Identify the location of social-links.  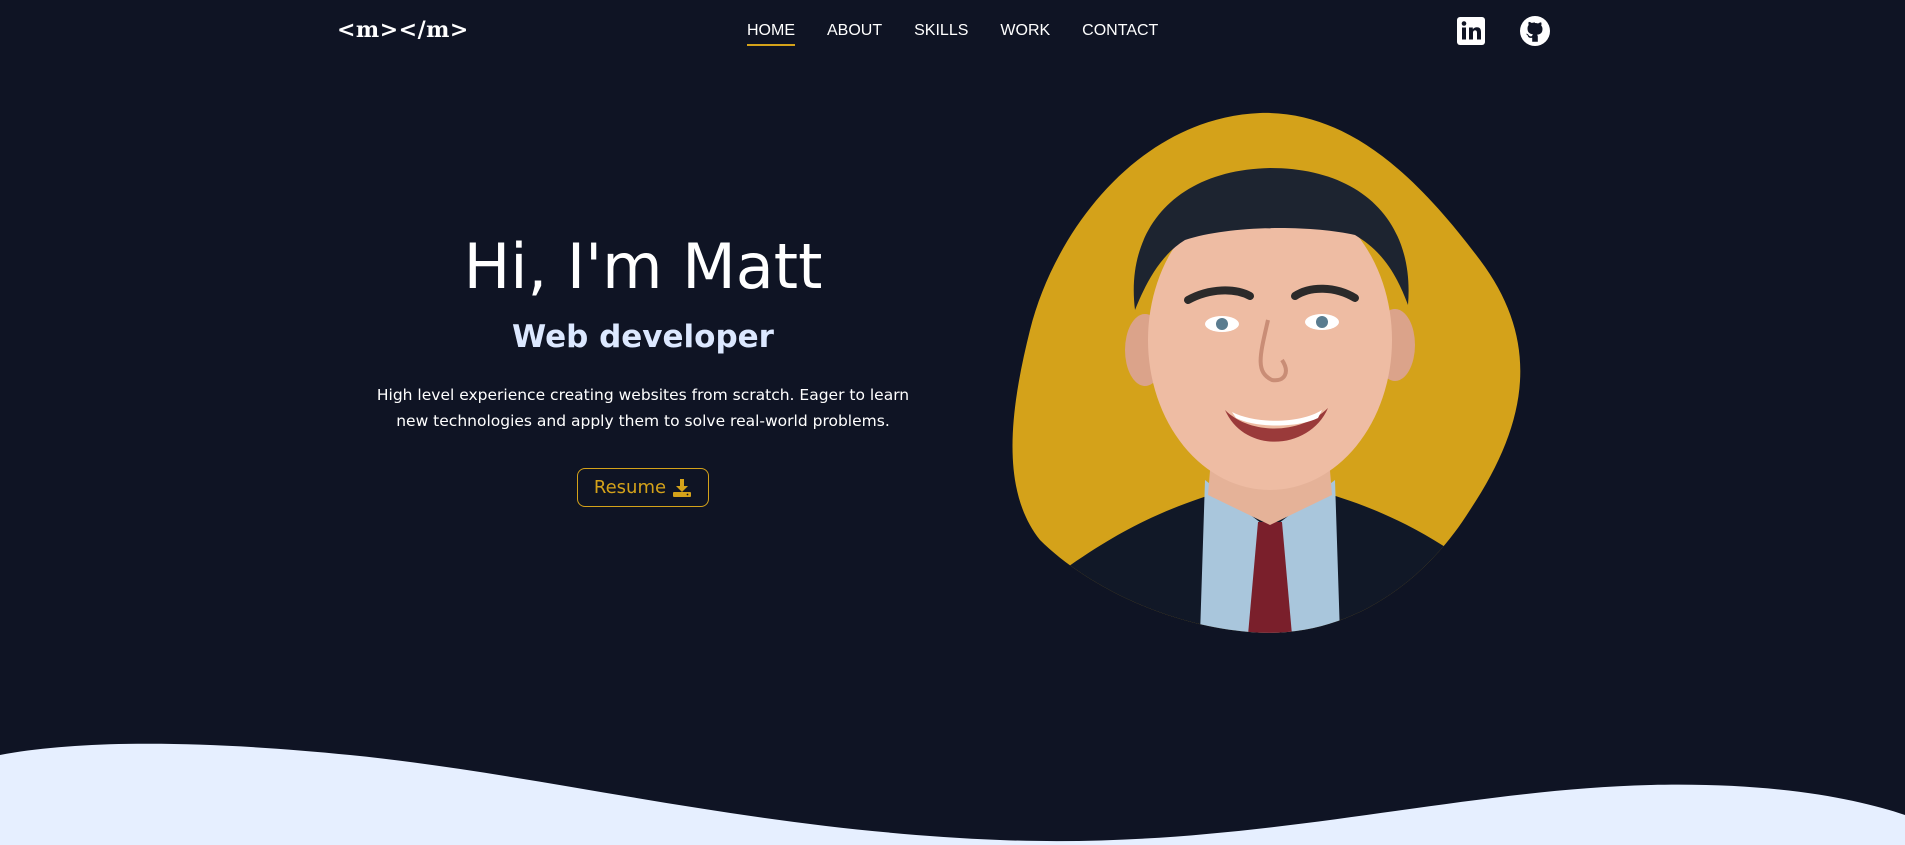
(1503, 31).